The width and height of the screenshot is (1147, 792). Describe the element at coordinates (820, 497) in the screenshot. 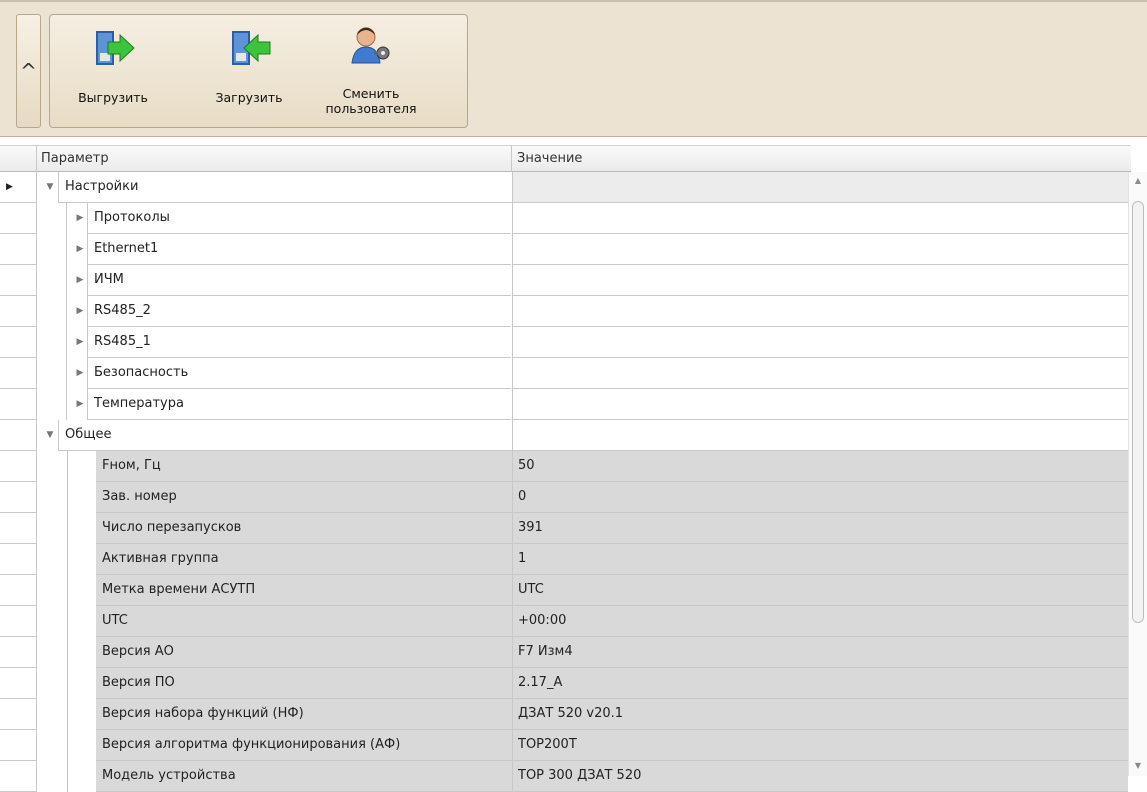

I see `parameter-value-cell: 0` at that location.